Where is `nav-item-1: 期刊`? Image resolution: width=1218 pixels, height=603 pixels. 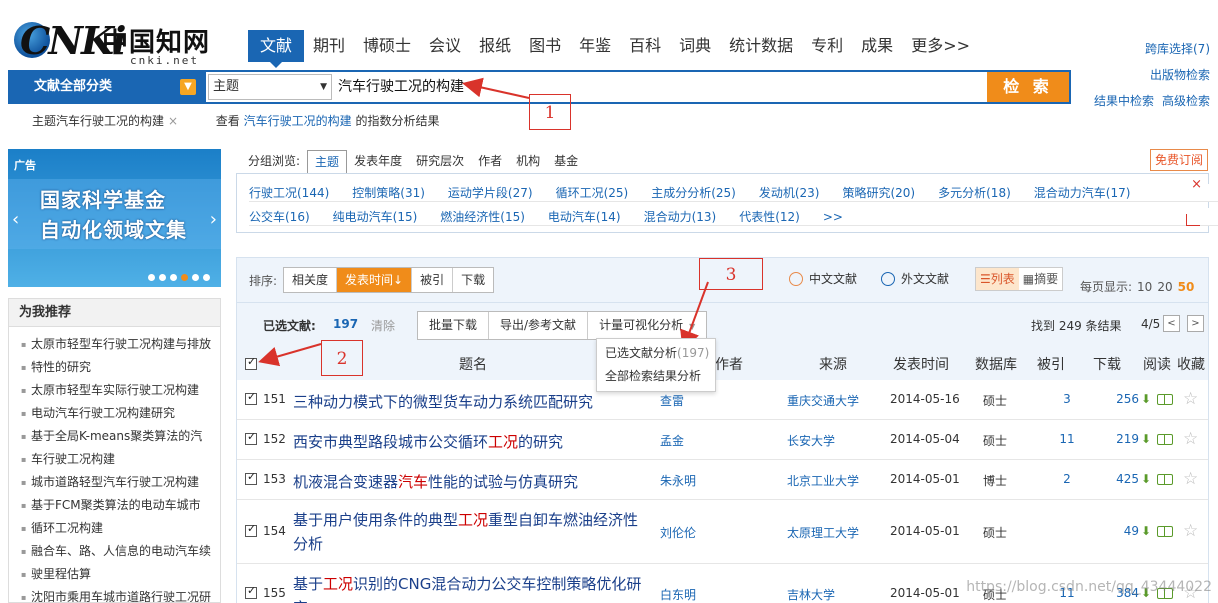 nav-item-1: 期刊 is located at coordinates (329, 46).